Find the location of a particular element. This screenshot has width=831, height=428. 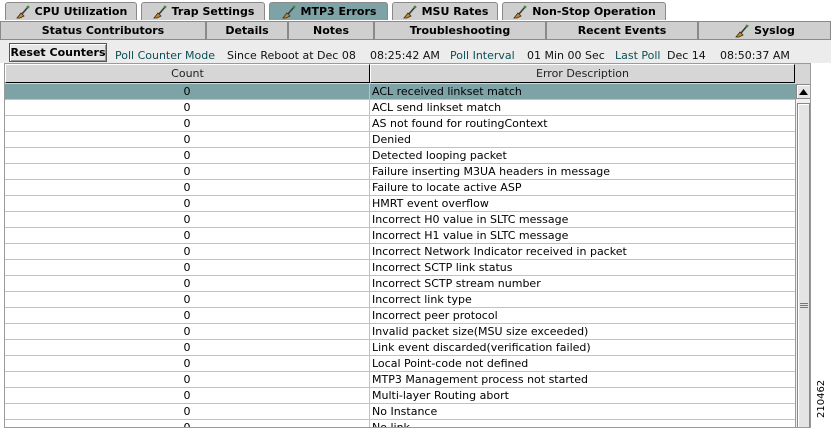

tab-label: Troubleshooting is located at coordinates (460, 30).